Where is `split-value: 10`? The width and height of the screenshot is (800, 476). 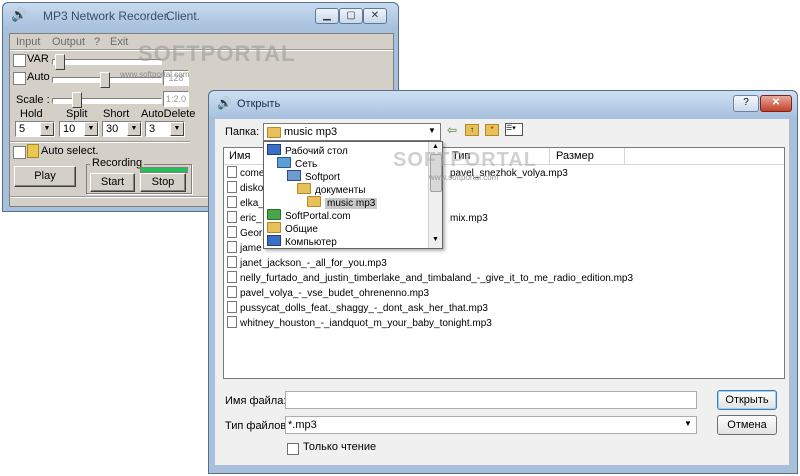 split-value: 10 is located at coordinates (69, 129).